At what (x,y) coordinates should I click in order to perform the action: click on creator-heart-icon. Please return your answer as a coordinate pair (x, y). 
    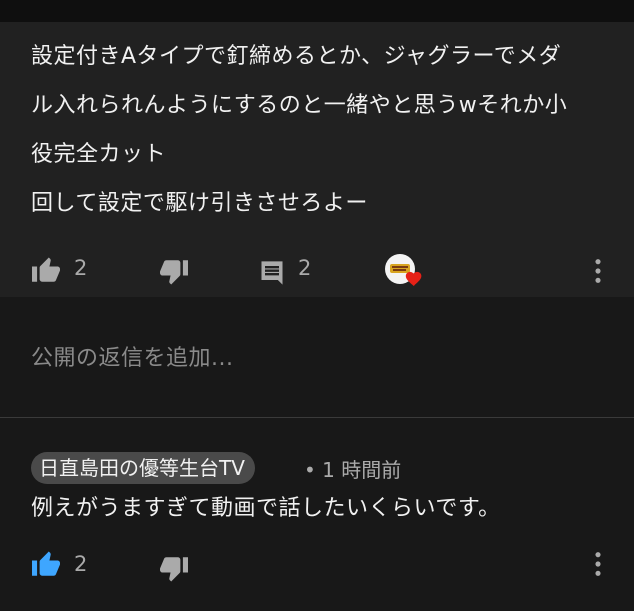
    Looking at the image, I should click on (414, 280).